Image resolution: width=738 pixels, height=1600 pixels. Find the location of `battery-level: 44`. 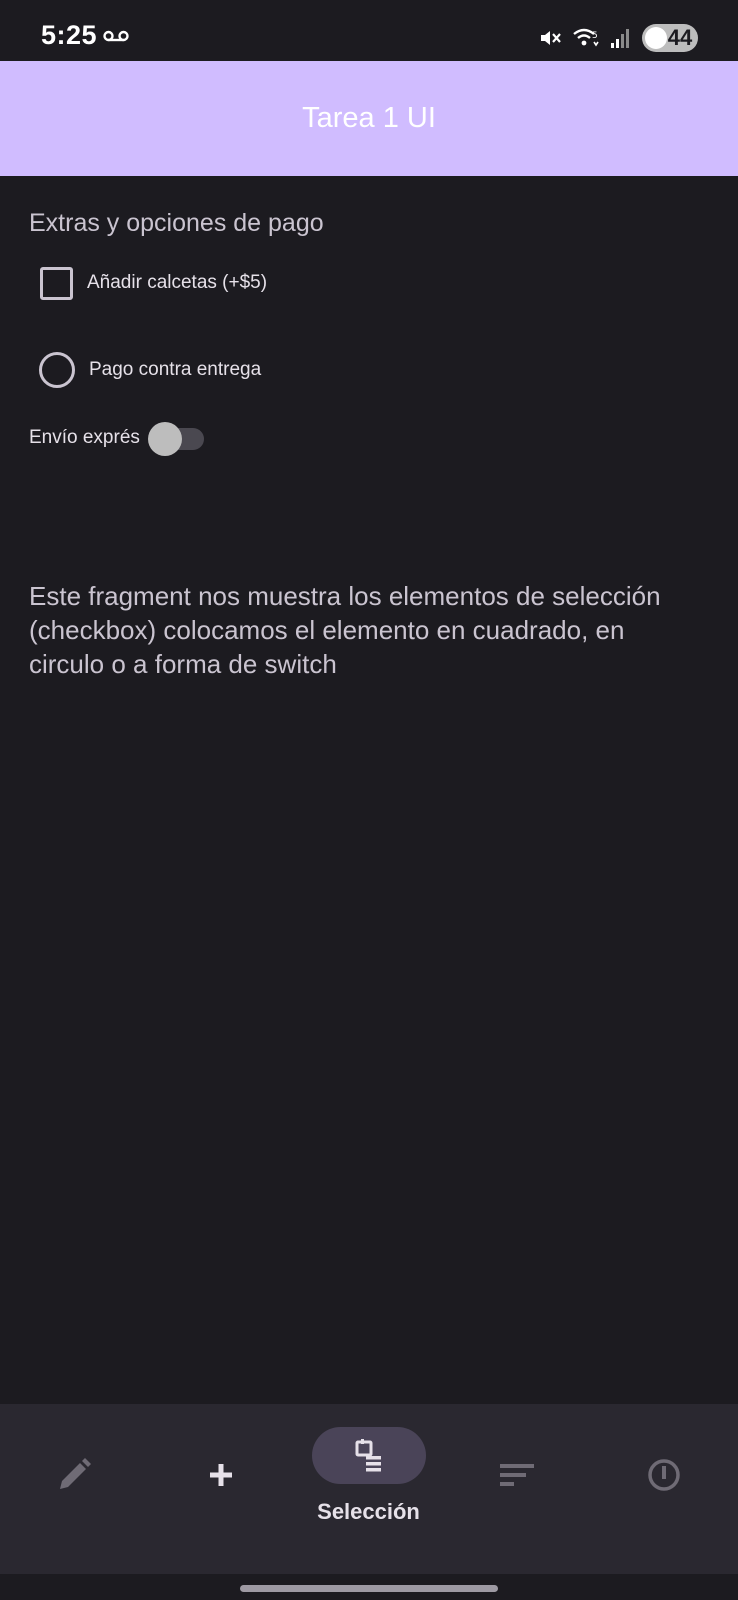

battery-level: 44 is located at coordinates (680, 37).